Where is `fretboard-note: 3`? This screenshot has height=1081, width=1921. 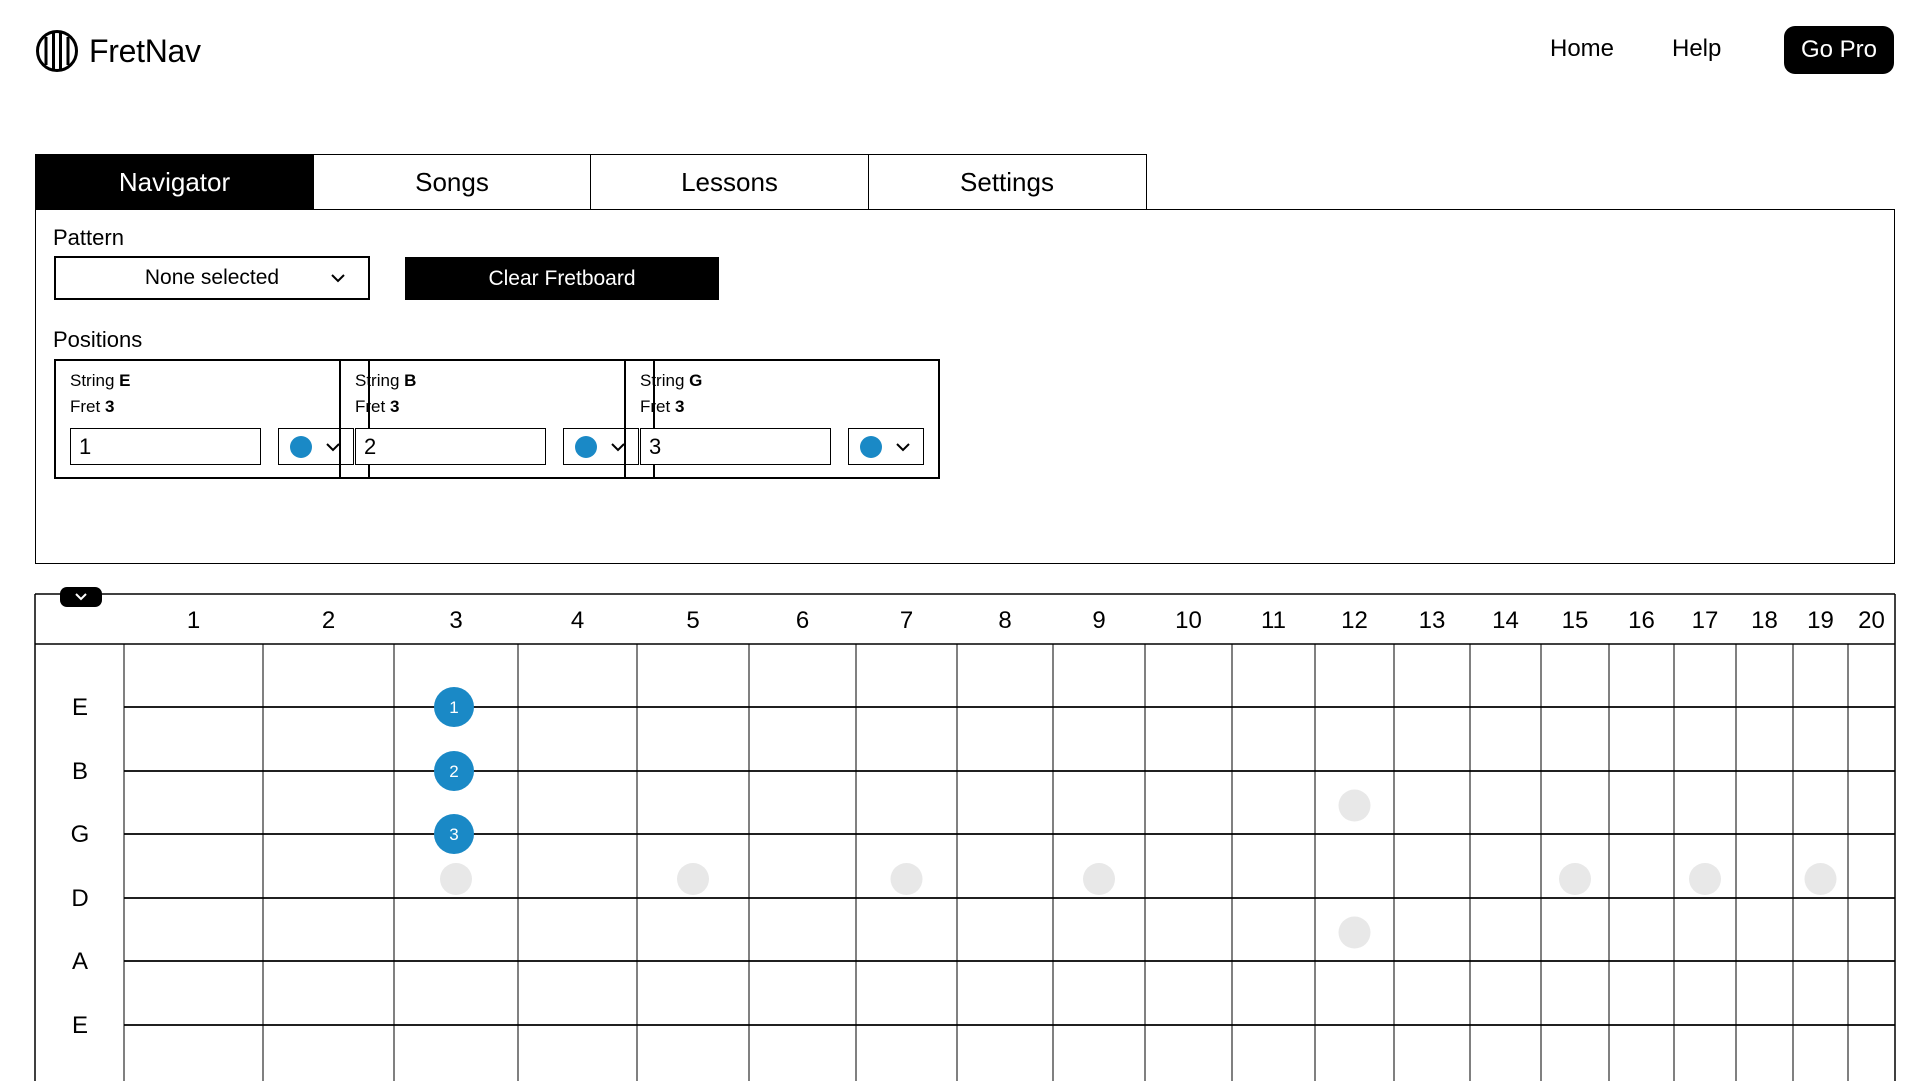 fretboard-note: 3 is located at coordinates (454, 834).